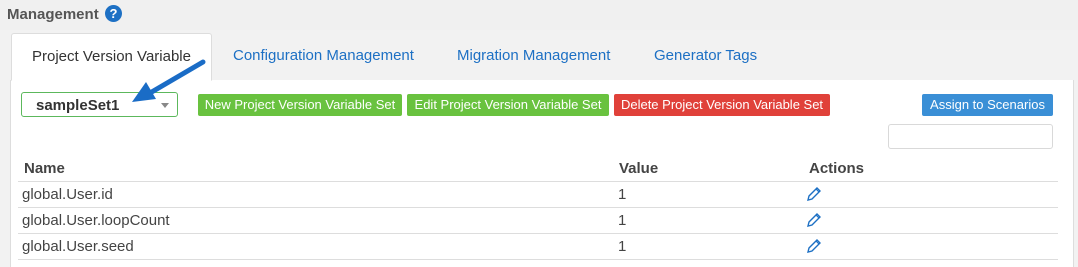  Describe the element at coordinates (970, 136) in the screenshot. I see `search-input` at that location.